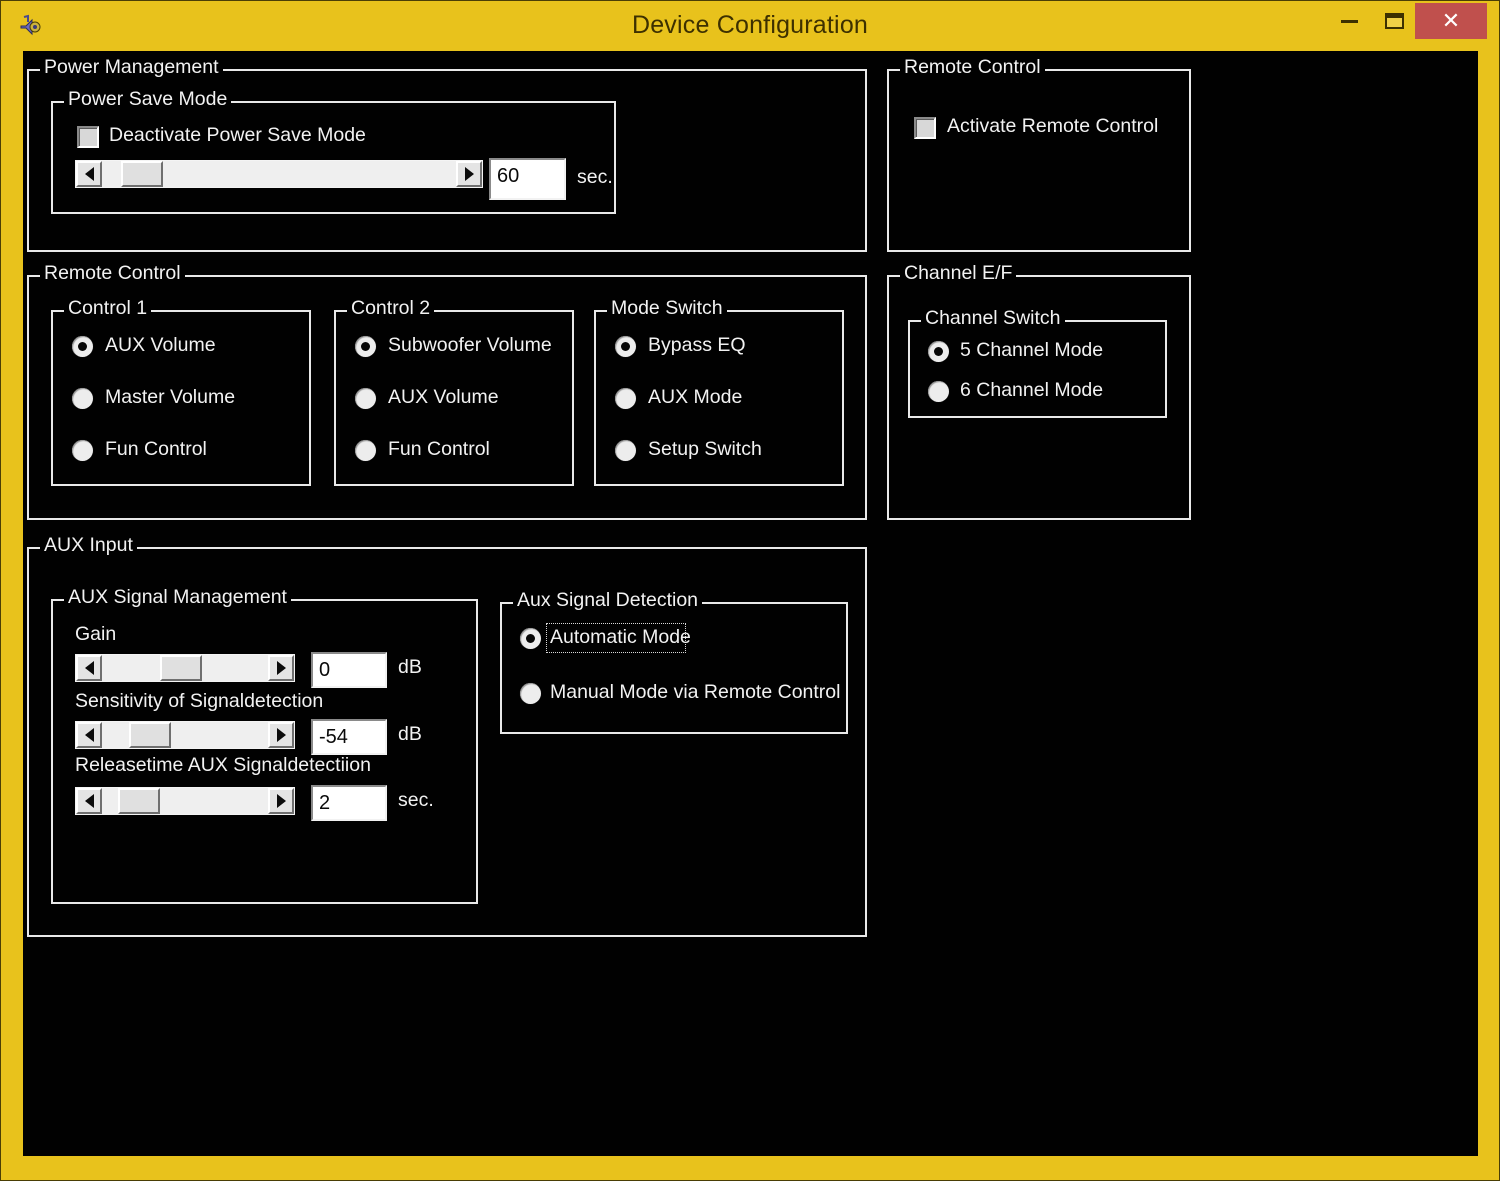  What do you see at coordinates (88, 545) in the screenshot?
I see `group-aux-input-legend: AUX Input` at bounding box center [88, 545].